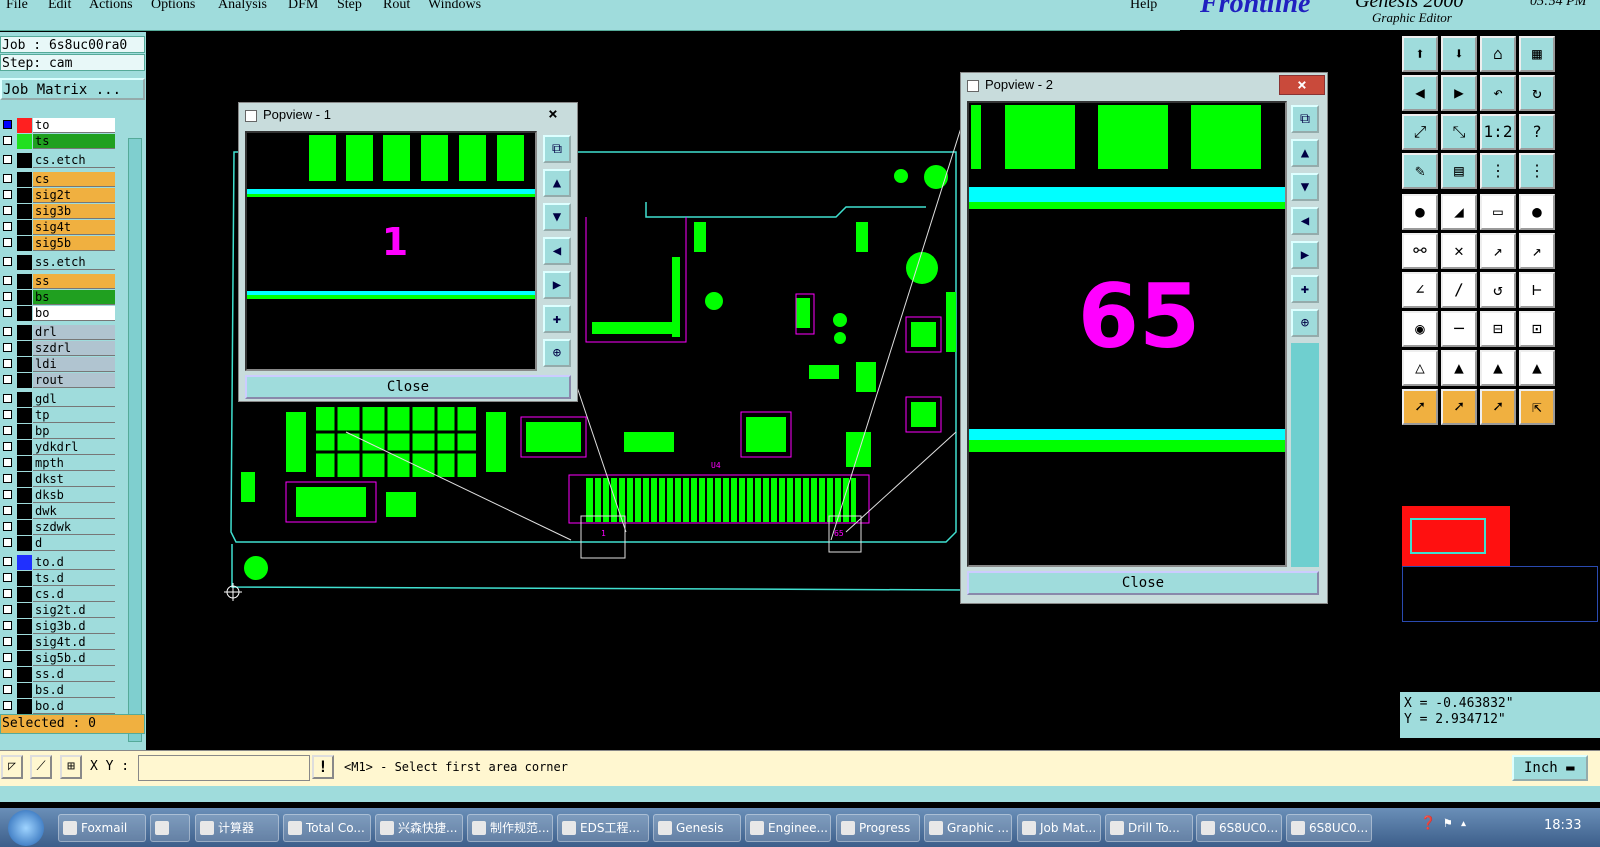  What do you see at coordinates (58, 447) in the screenshot?
I see `layer-row-ydkdrl: ydkdrl` at bounding box center [58, 447].